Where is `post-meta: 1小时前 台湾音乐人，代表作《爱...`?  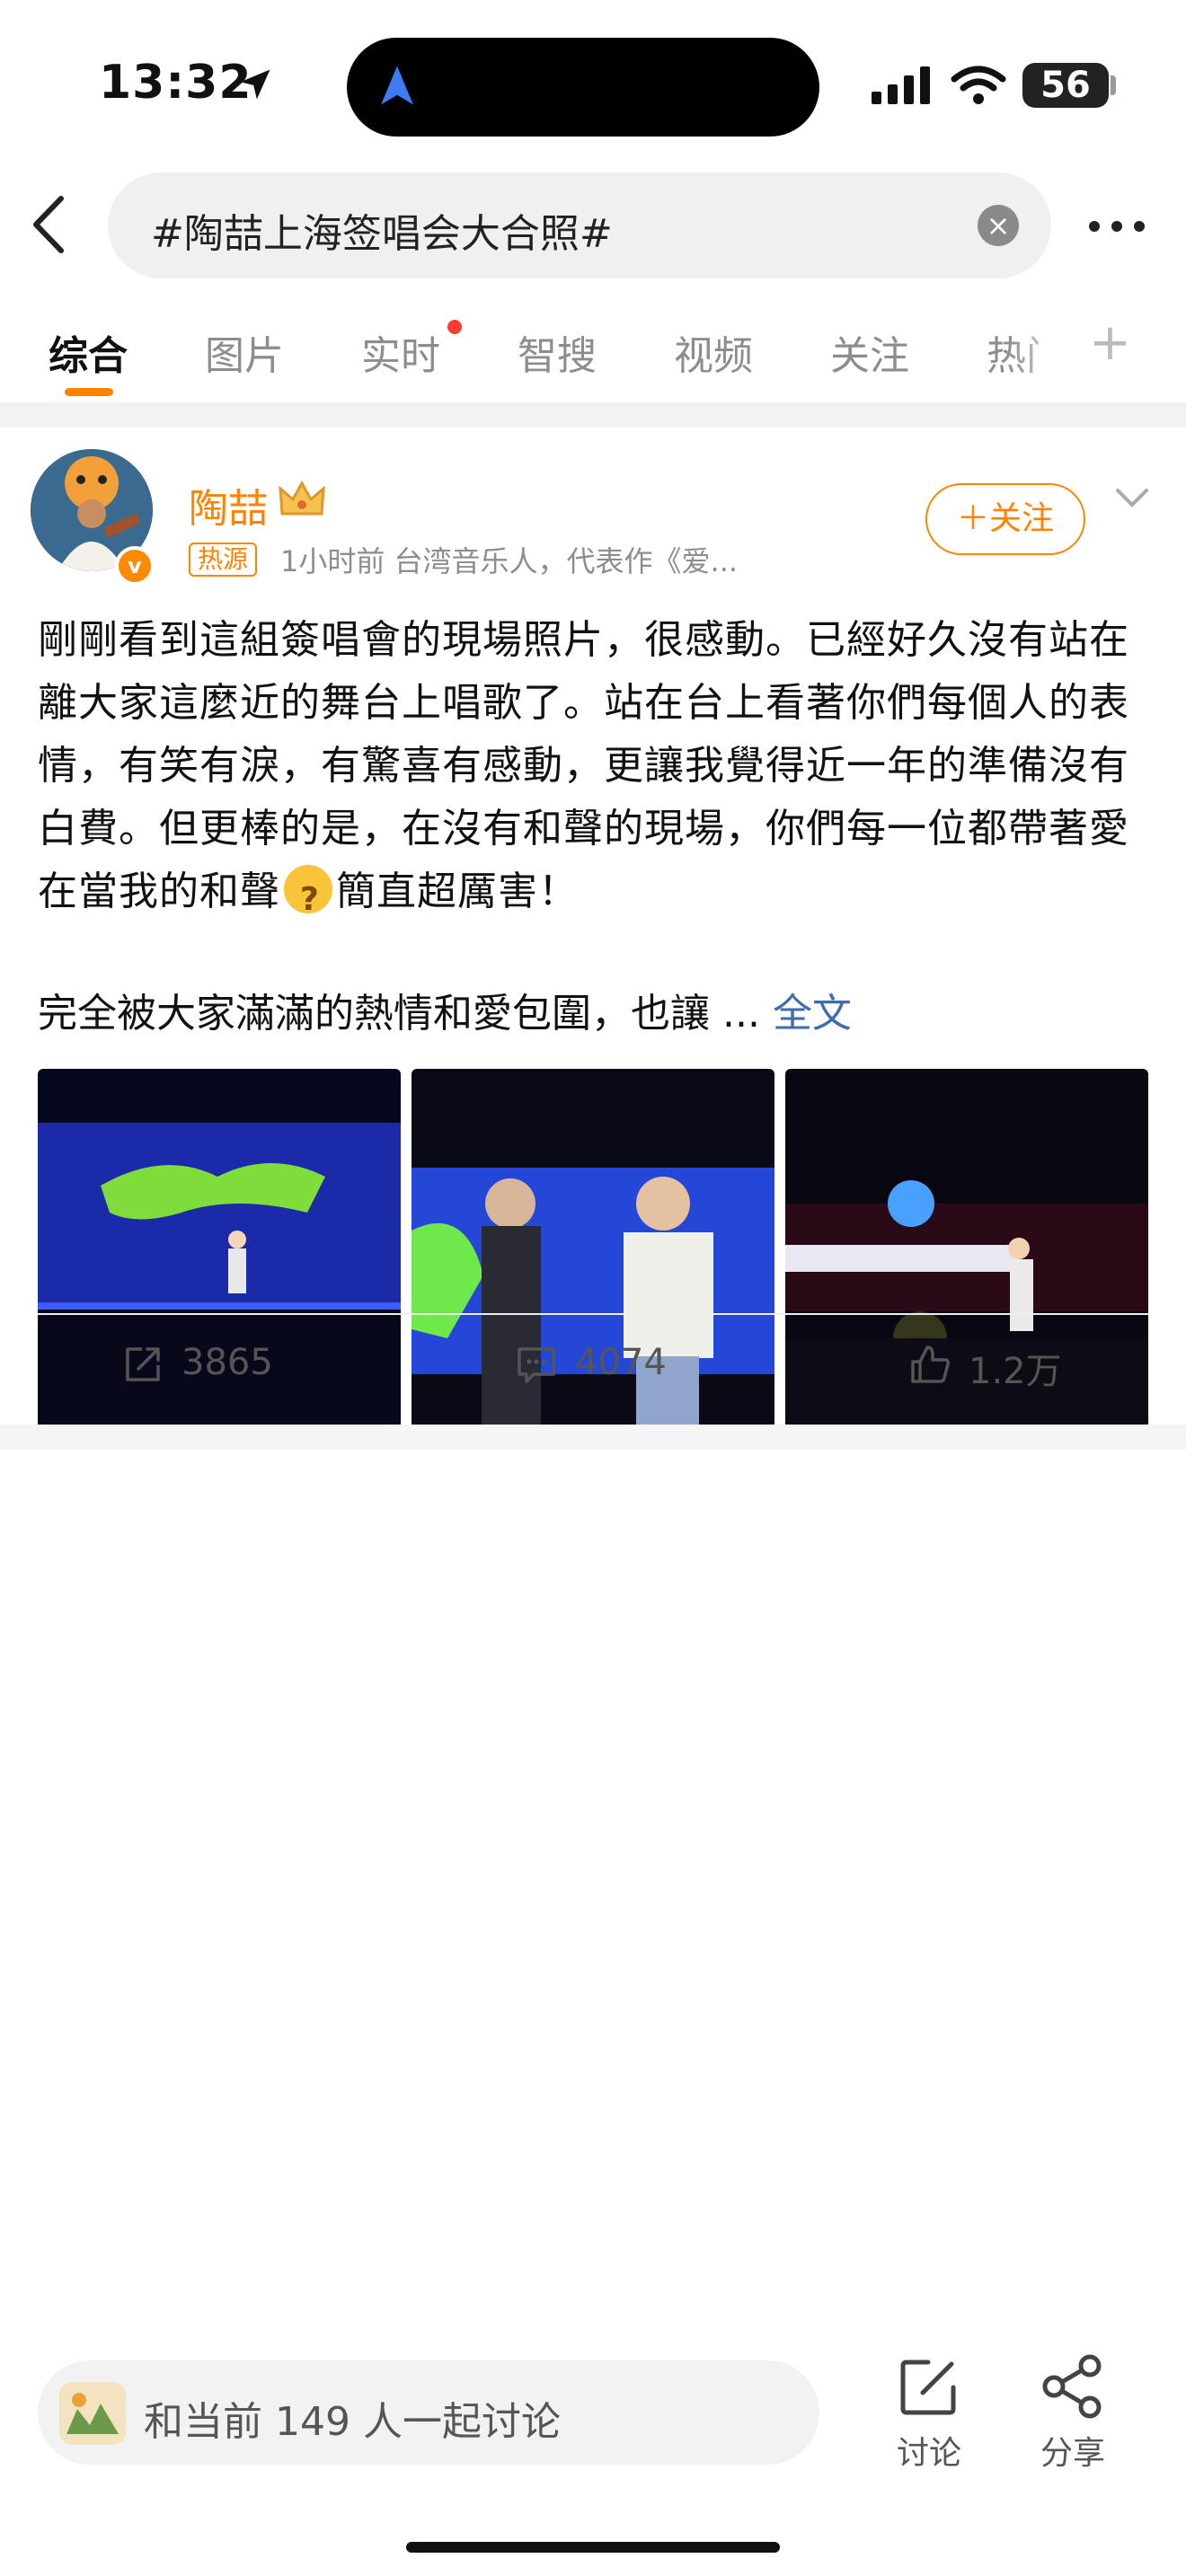 post-meta: 1小时前 台湾音乐人，代表作《爱... is located at coordinates (509, 561).